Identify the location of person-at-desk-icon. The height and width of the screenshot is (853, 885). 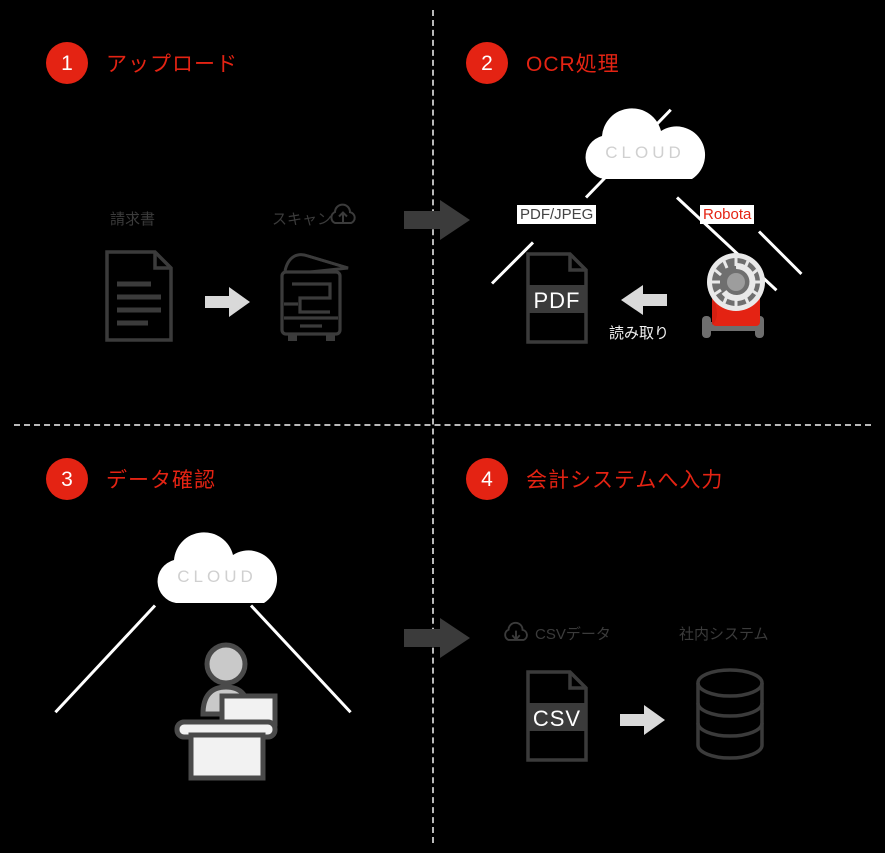
(226, 710).